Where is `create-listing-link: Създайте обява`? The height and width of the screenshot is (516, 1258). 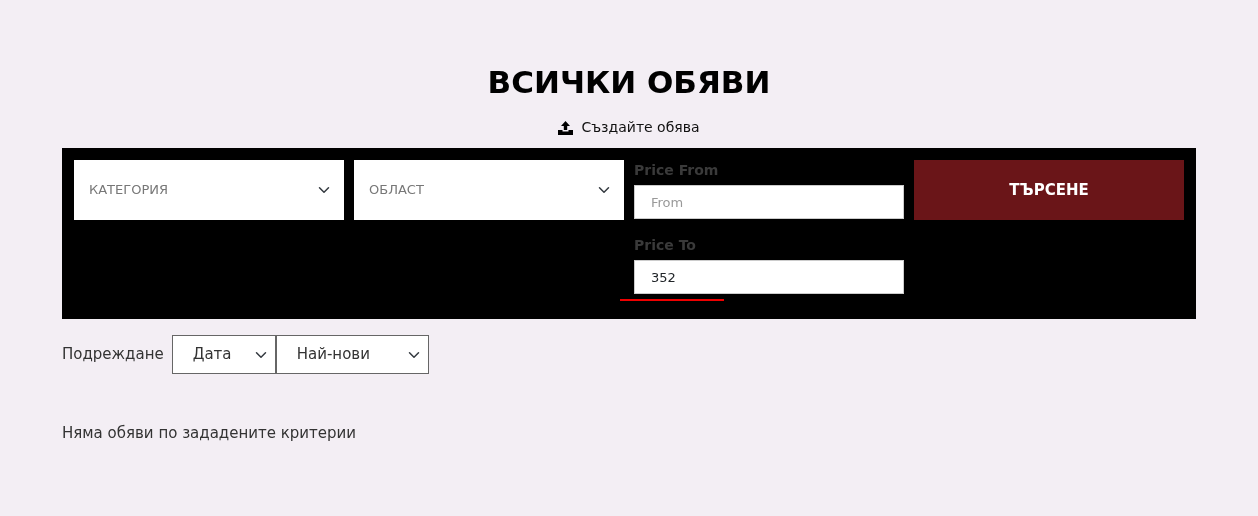 create-listing-link: Създайте обява is located at coordinates (629, 128).